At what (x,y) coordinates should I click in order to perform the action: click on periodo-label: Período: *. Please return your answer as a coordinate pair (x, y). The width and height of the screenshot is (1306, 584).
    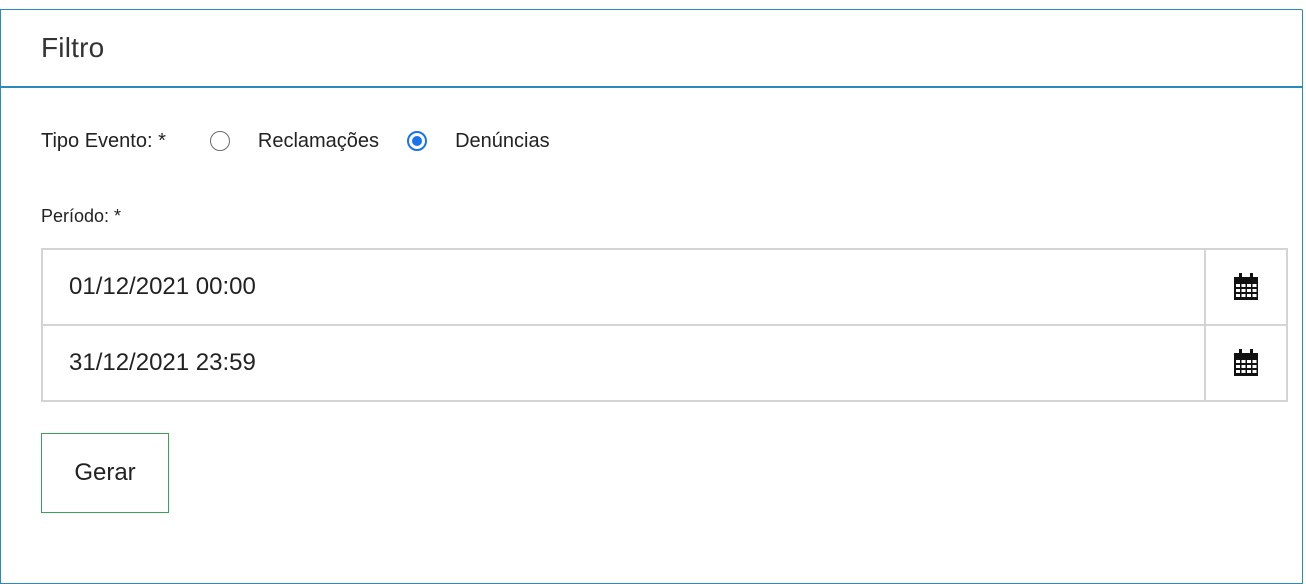
    Looking at the image, I should click on (81, 216).